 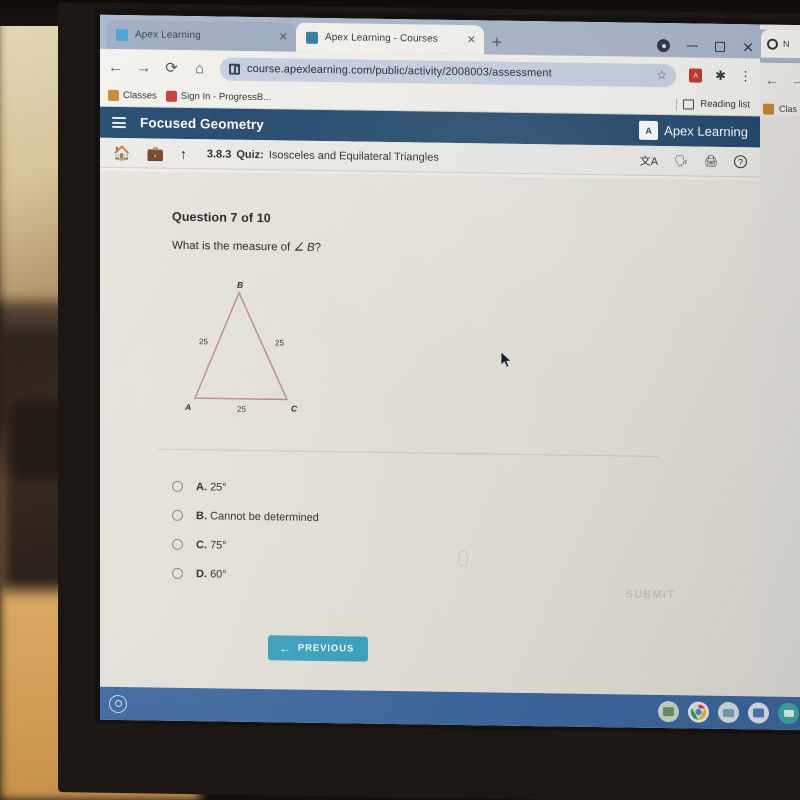 What do you see at coordinates (183, 153) in the screenshot?
I see `up-level-icon: ↑` at bounding box center [183, 153].